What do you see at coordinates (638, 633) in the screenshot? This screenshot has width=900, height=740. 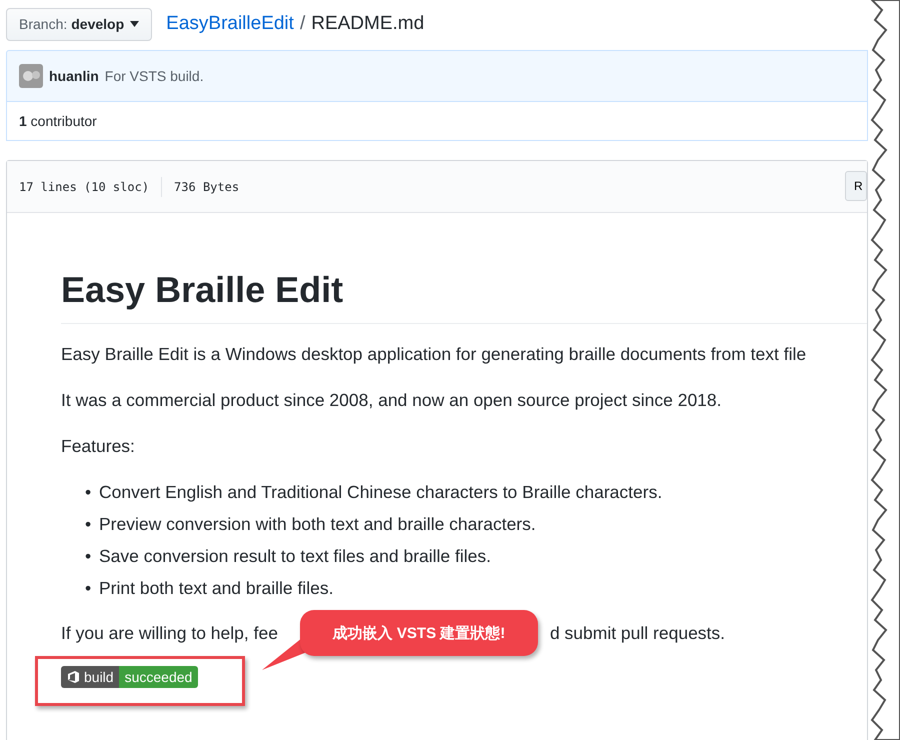 I see `paragraph: d submit pull requests.` at bounding box center [638, 633].